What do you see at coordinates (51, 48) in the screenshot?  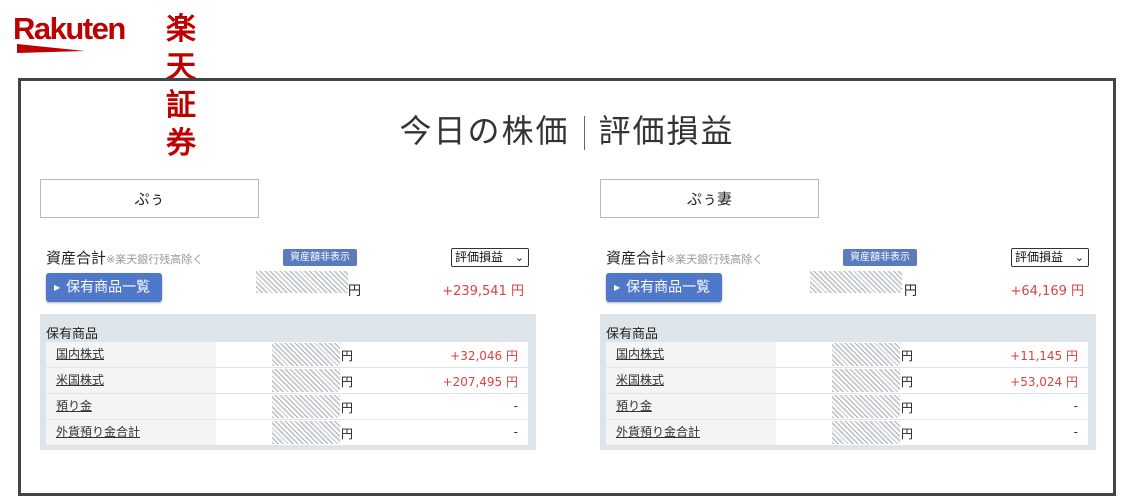 I see `logo-swoosh-icon` at bounding box center [51, 48].